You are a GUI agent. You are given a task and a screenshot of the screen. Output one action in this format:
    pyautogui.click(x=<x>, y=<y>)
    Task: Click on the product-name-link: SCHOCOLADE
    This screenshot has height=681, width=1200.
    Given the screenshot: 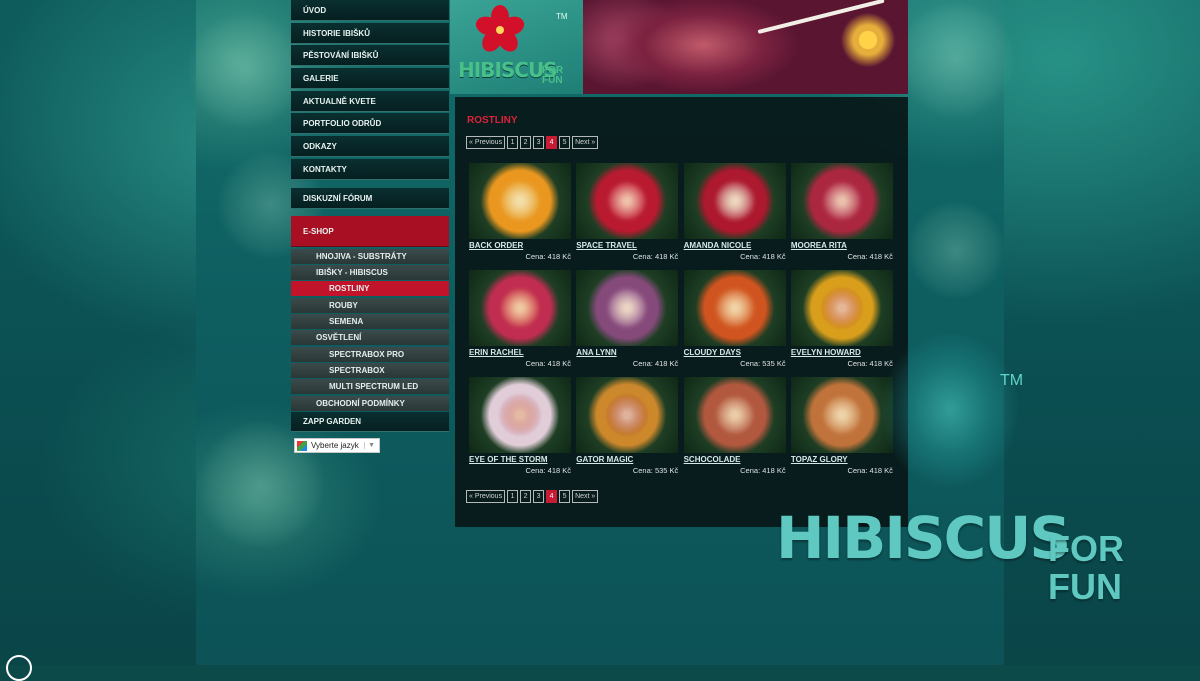 What is the action you would take?
    pyautogui.click(x=735, y=459)
    